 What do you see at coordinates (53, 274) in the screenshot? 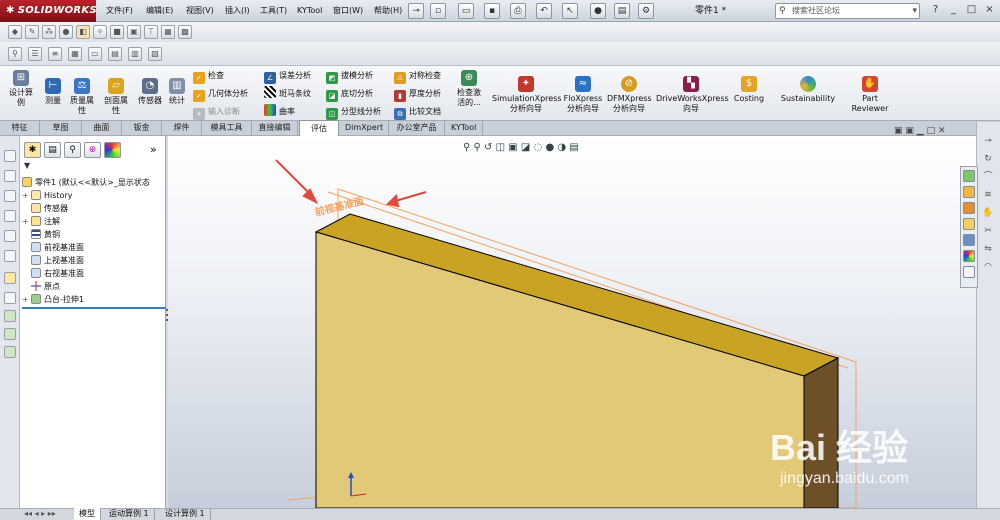
I see `tree-item-right-plane: 右视基准面` at bounding box center [53, 274].